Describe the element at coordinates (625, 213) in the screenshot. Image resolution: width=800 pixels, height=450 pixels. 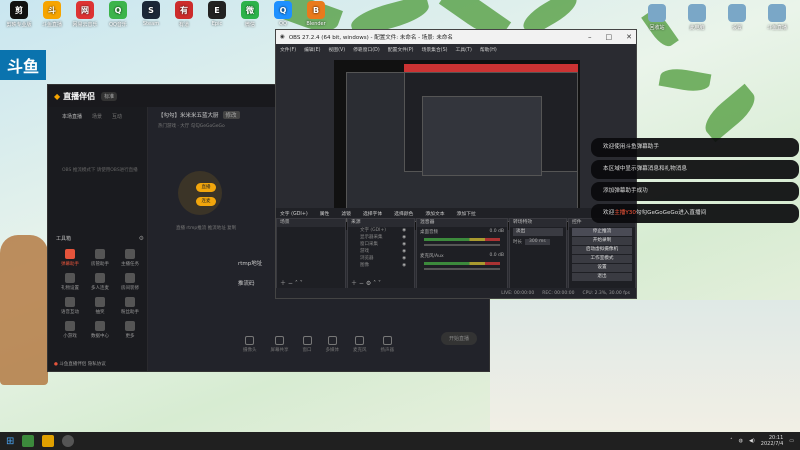
I see `chat-username: 主播Y30` at that location.